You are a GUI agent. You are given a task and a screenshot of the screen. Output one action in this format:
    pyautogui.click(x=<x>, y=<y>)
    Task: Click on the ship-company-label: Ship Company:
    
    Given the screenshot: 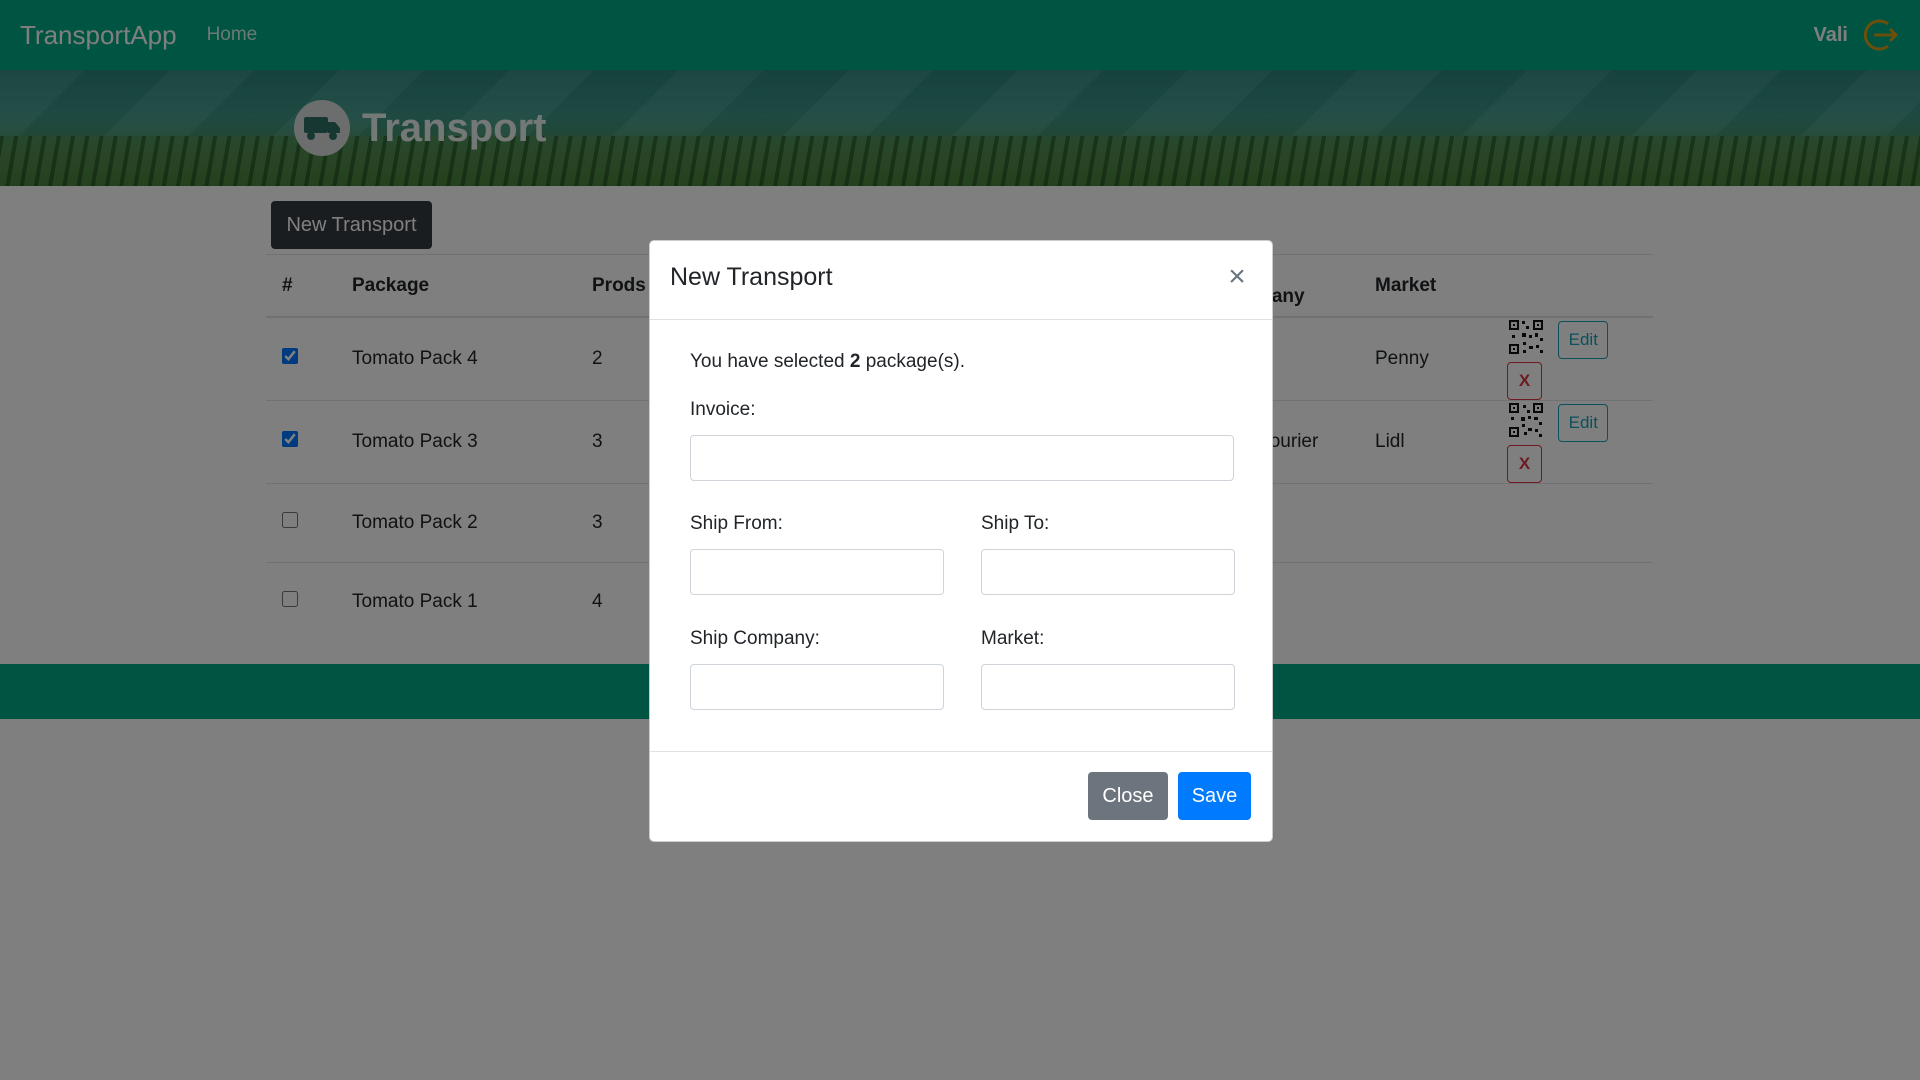 What is the action you would take?
    pyautogui.click(x=755, y=638)
    